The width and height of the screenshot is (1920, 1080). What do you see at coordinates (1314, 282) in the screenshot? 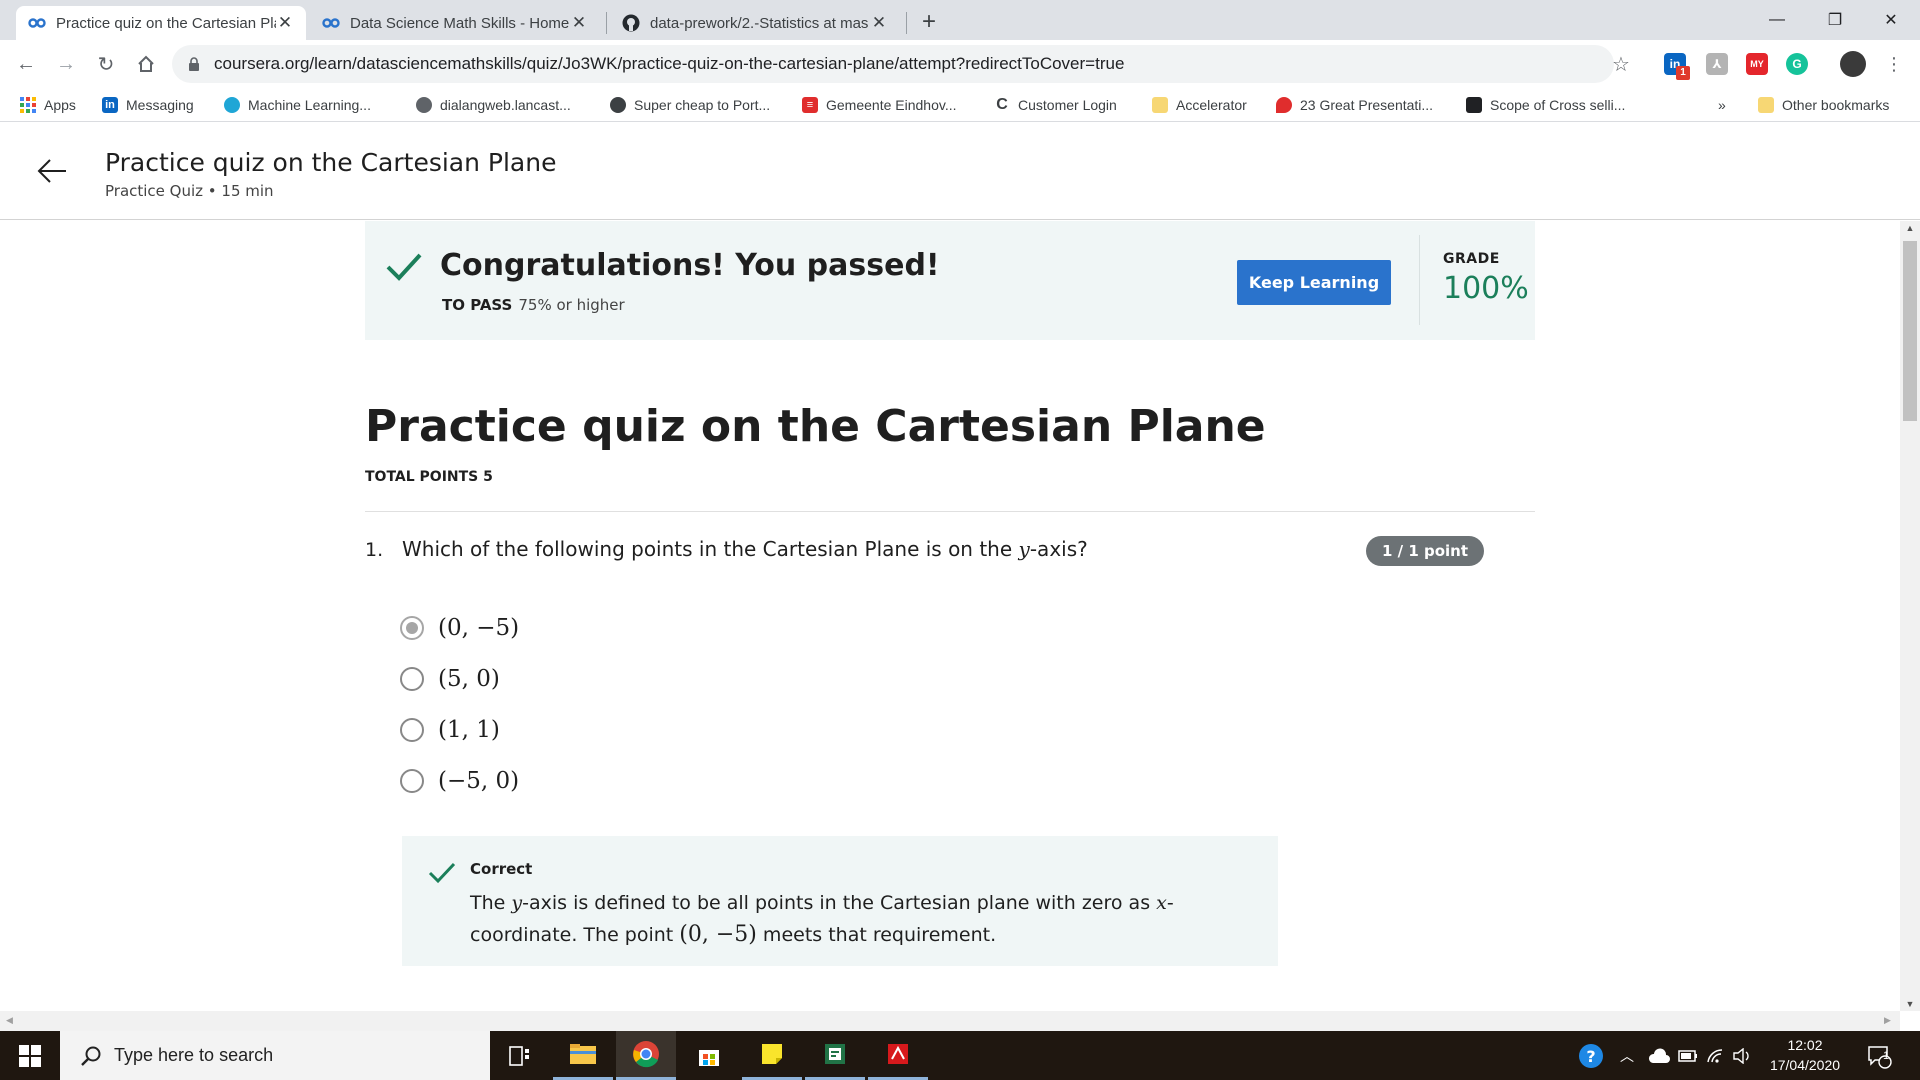
I see `keep-learning-button: Keep Learning` at bounding box center [1314, 282].